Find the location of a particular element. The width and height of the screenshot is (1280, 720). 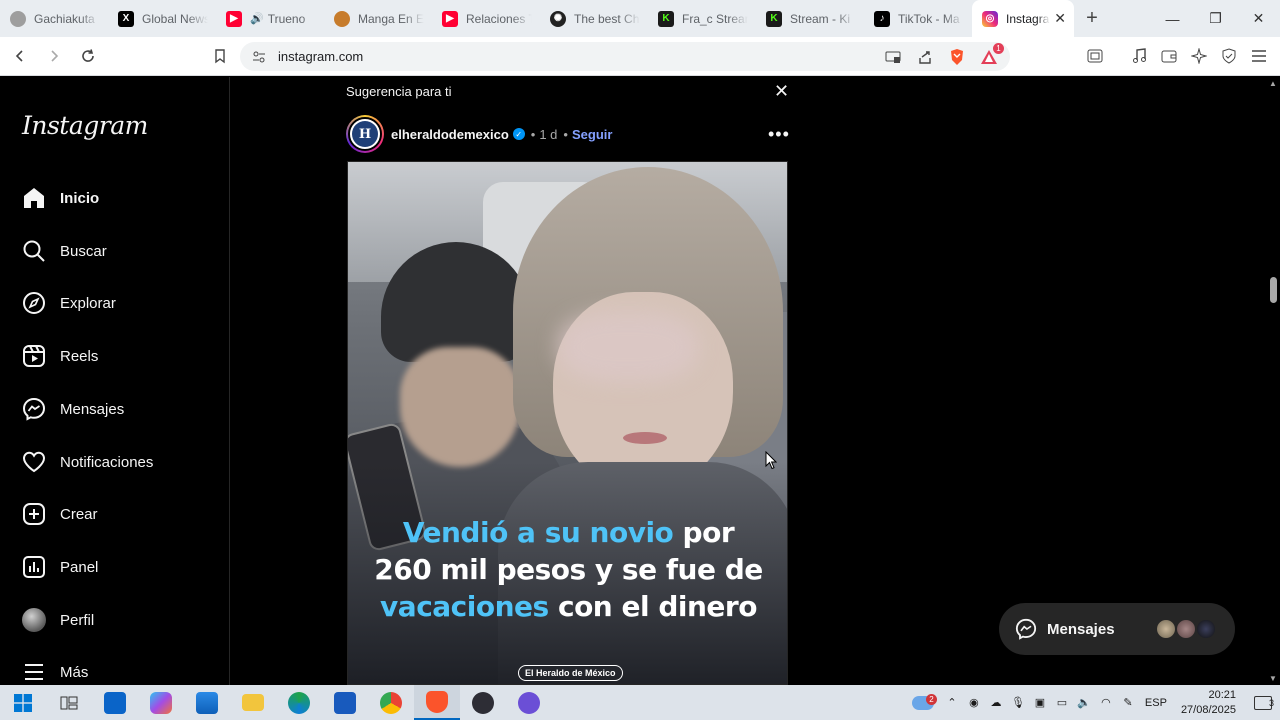

wallet-icon is located at coordinates (1169, 56).